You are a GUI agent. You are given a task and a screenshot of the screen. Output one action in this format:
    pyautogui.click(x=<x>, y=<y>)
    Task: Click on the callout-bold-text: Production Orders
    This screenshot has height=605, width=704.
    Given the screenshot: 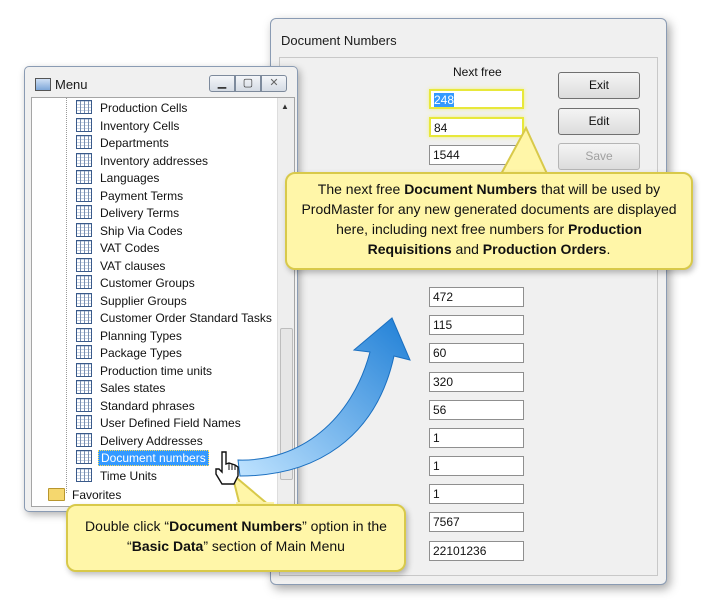 What is the action you would take?
    pyautogui.click(x=544, y=249)
    